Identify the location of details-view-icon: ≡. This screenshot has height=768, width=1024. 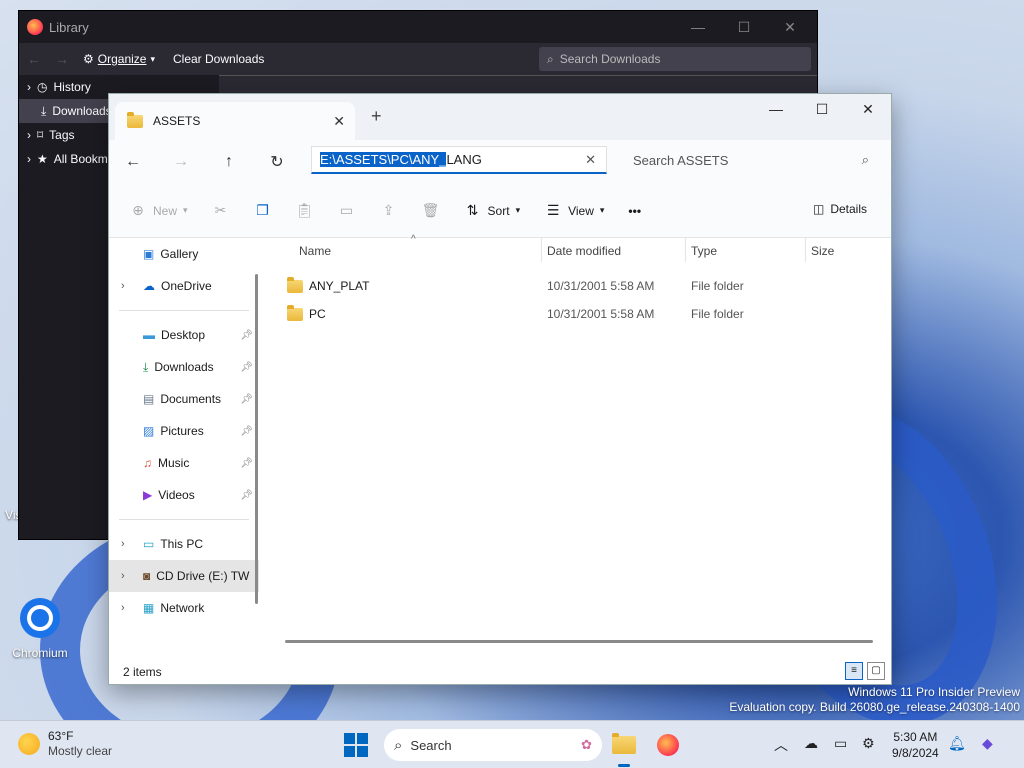
(854, 671).